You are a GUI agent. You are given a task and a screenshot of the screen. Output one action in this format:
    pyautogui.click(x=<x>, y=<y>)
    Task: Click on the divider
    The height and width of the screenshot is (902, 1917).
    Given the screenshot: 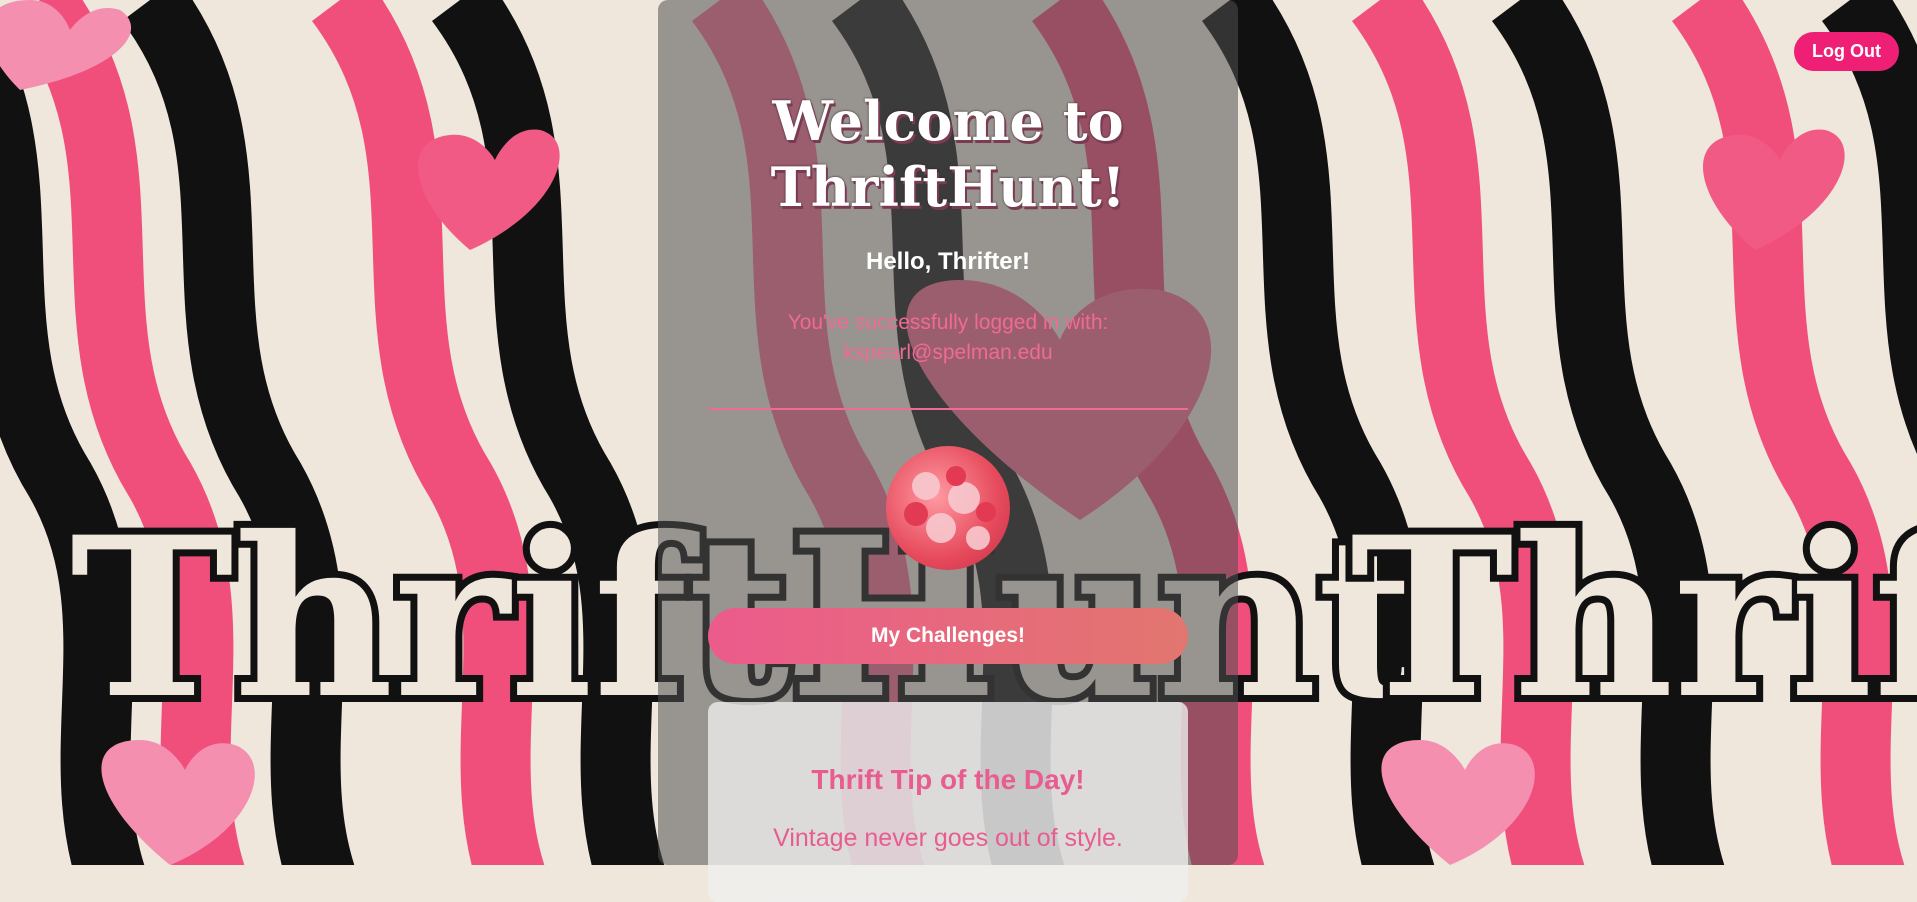 What is the action you would take?
    pyautogui.click(x=948, y=409)
    